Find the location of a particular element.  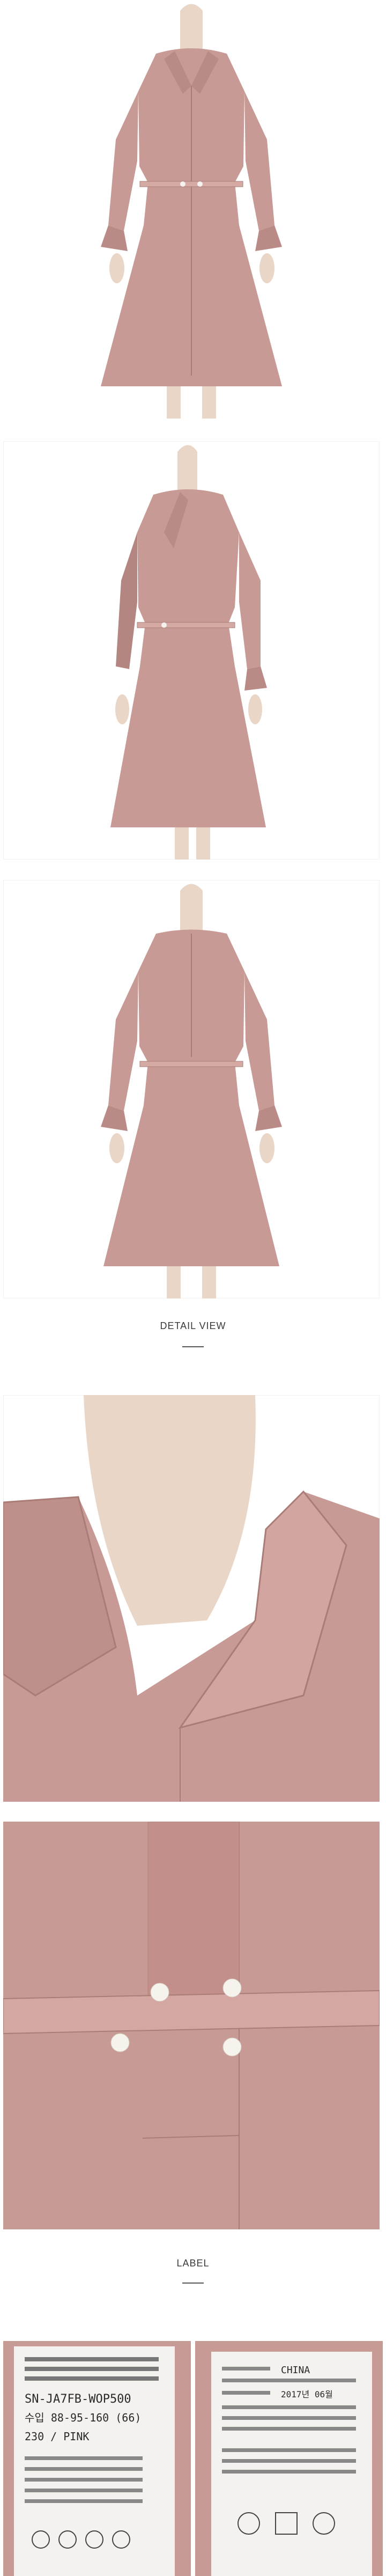

label-style-code: SN-JA7FB-WOP500 is located at coordinates (78, 2399).